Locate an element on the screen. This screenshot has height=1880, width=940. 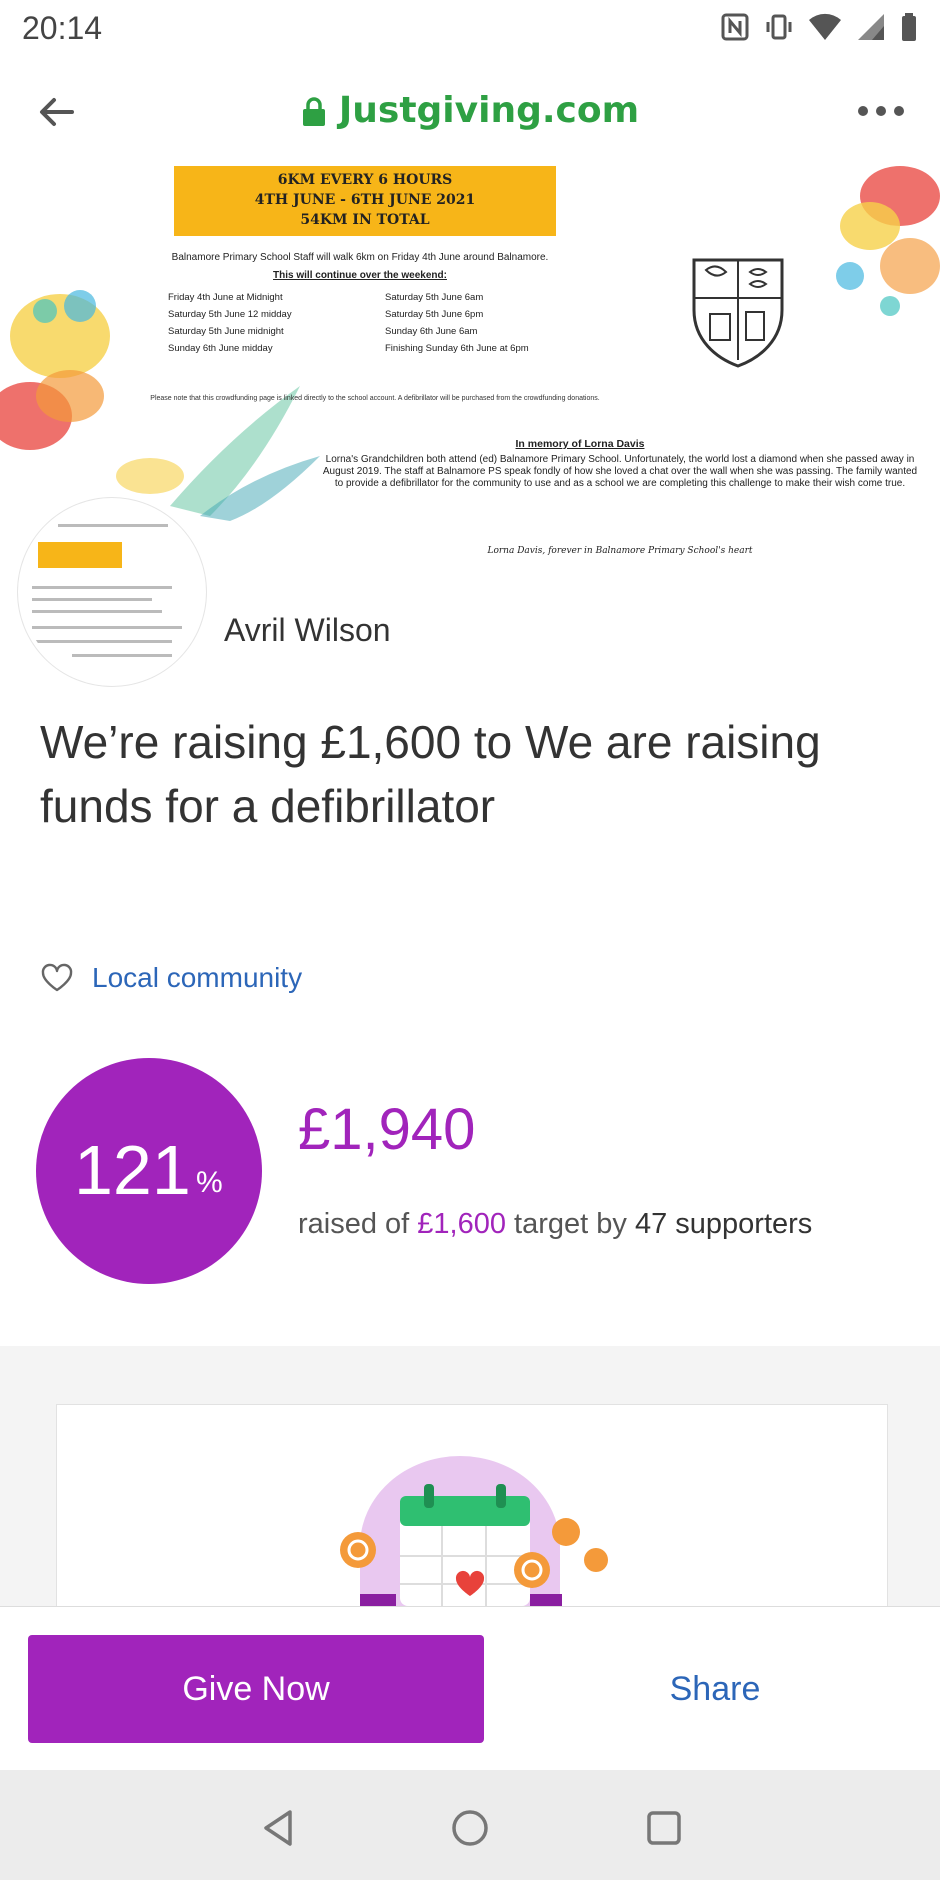
memory-title: In memory of Lorna Davis is located at coordinates (580, 444).